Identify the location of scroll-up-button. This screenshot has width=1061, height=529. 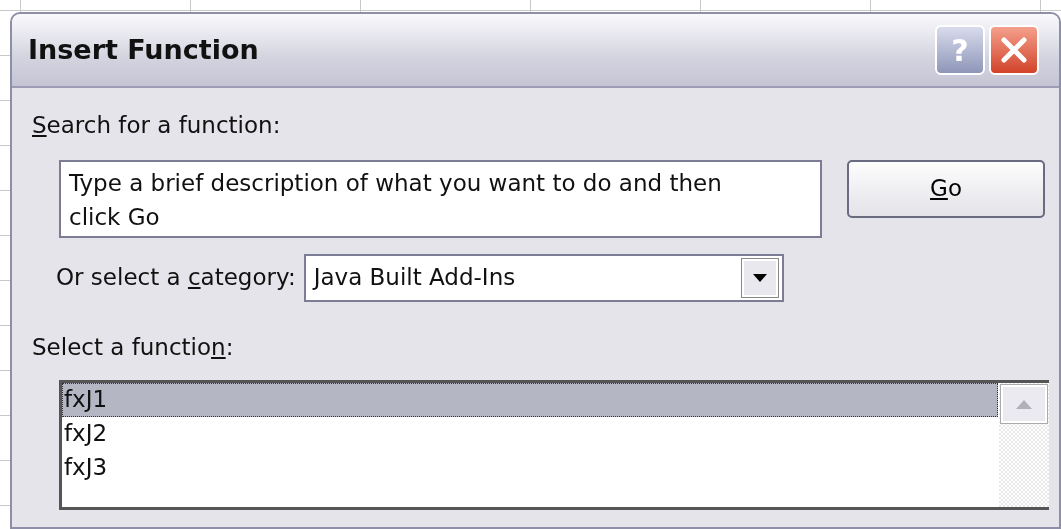
(1024, 404).